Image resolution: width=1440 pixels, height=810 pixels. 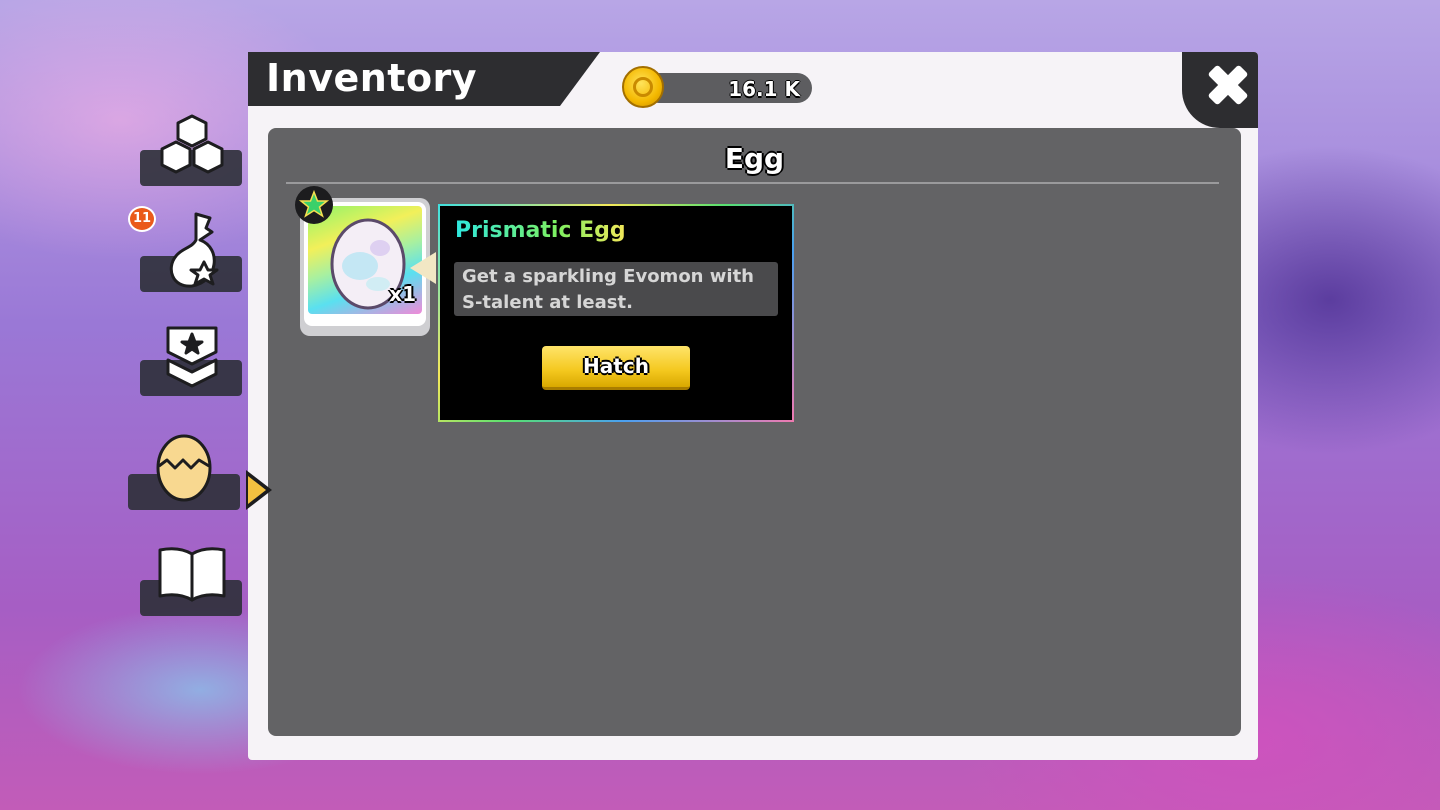 I want to click on tooltip-arrow, so click(x=423, y=268).